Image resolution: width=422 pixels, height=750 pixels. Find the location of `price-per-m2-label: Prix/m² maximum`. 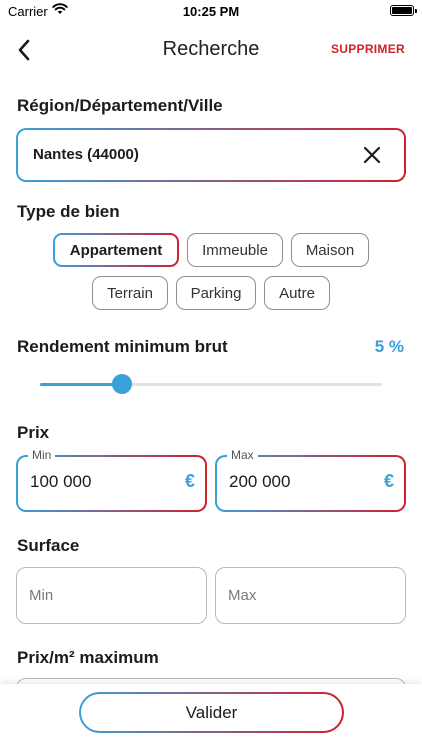

price-per-m2-label: Prix/m² maximum is located at coordinates (88, 657).